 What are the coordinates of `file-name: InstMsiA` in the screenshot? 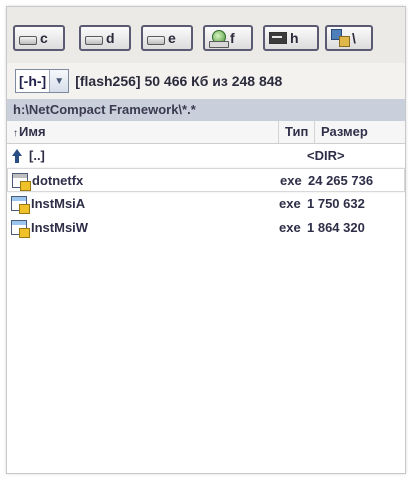 It's located at (58, 203).